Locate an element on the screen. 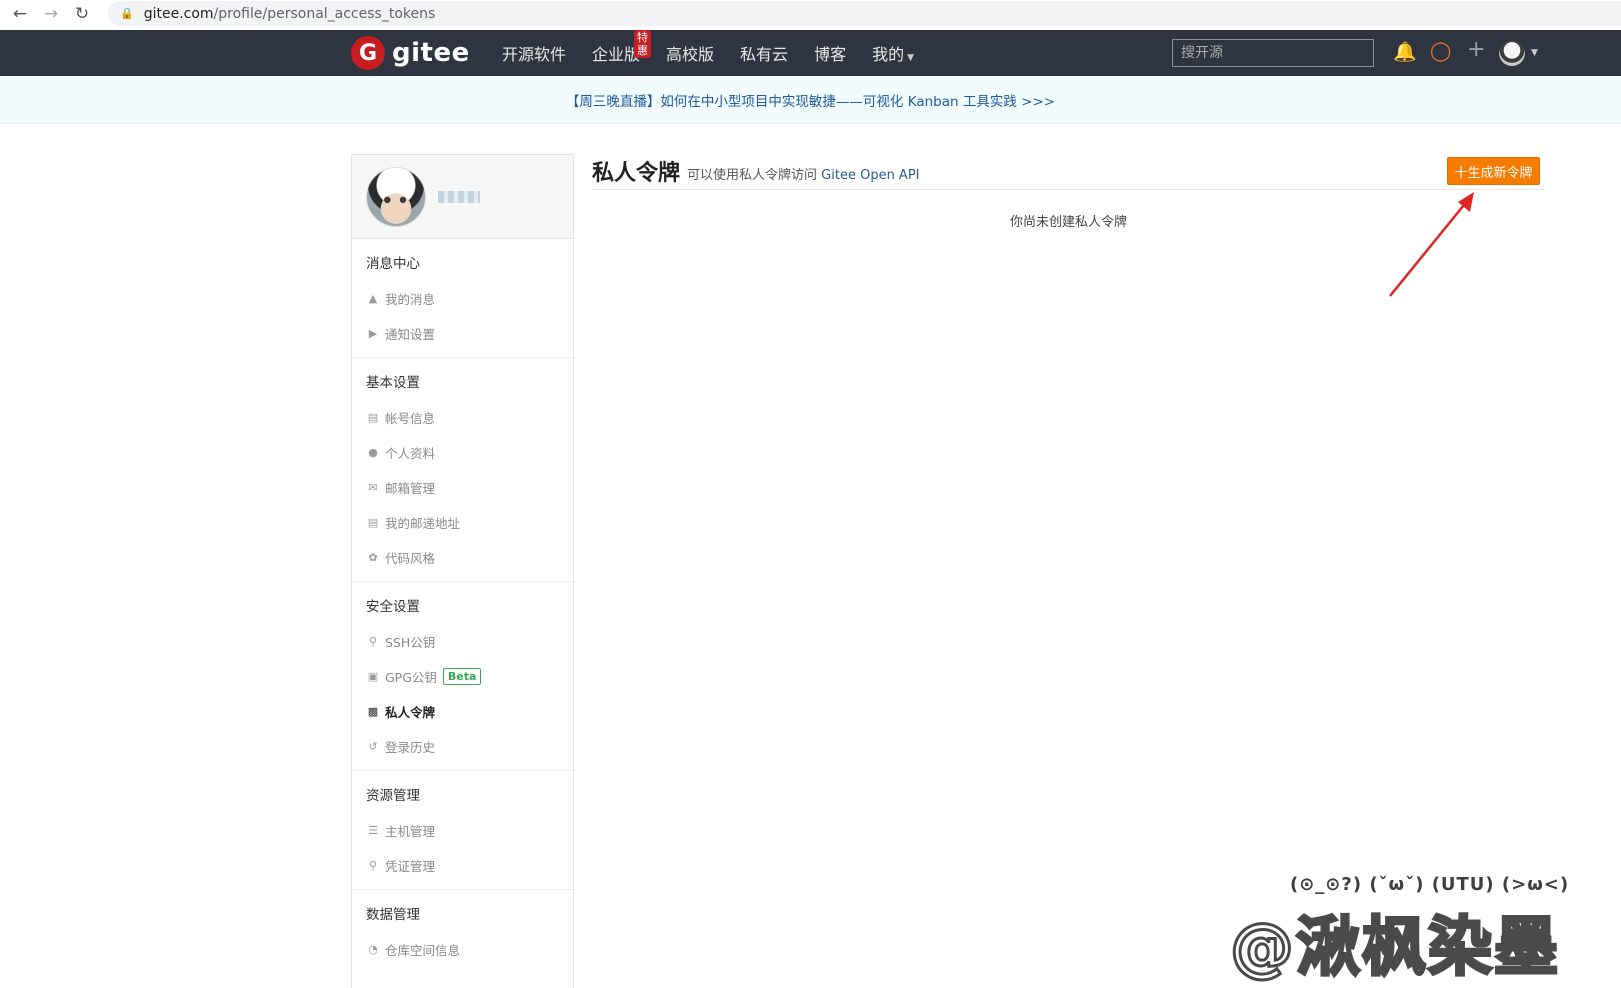 This screenshot has height=988, width=1621. sidebar-item-label: 通知设置 is located at coordinates (410, 334).